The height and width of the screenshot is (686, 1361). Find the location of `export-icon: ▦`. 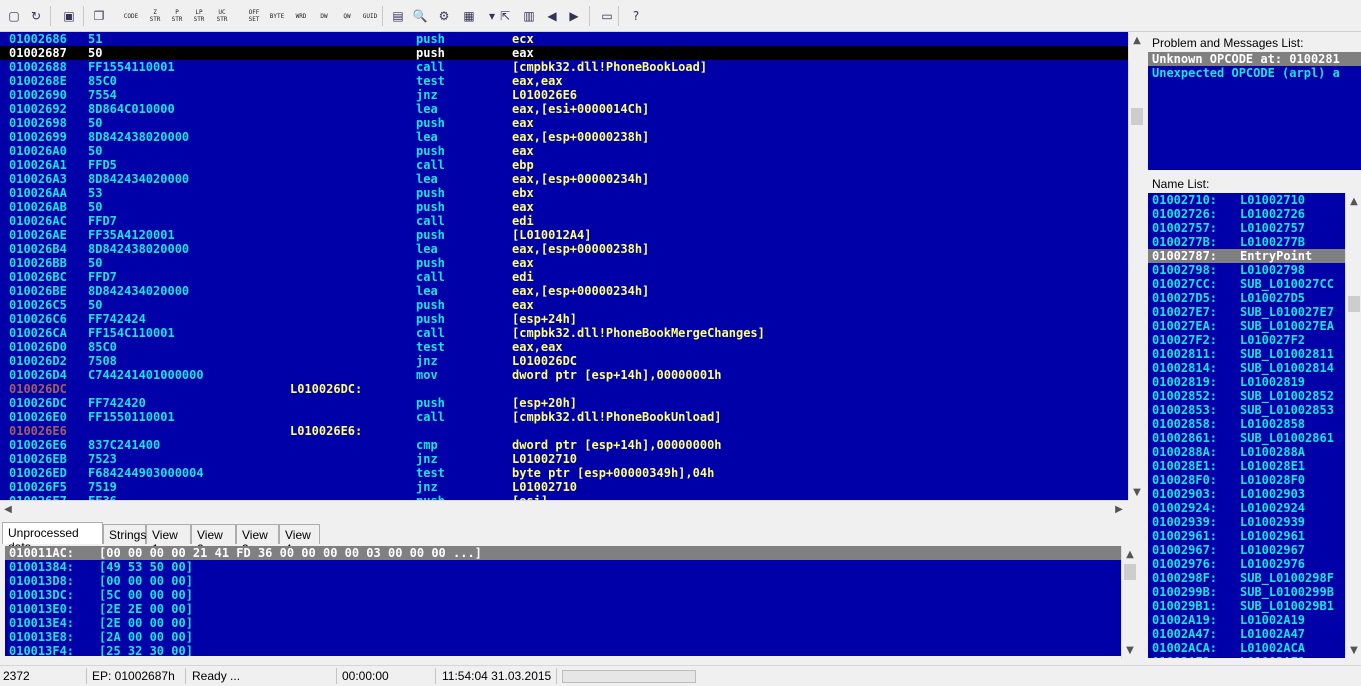

export-icon: ▦ is located at coordinates (469, 16).